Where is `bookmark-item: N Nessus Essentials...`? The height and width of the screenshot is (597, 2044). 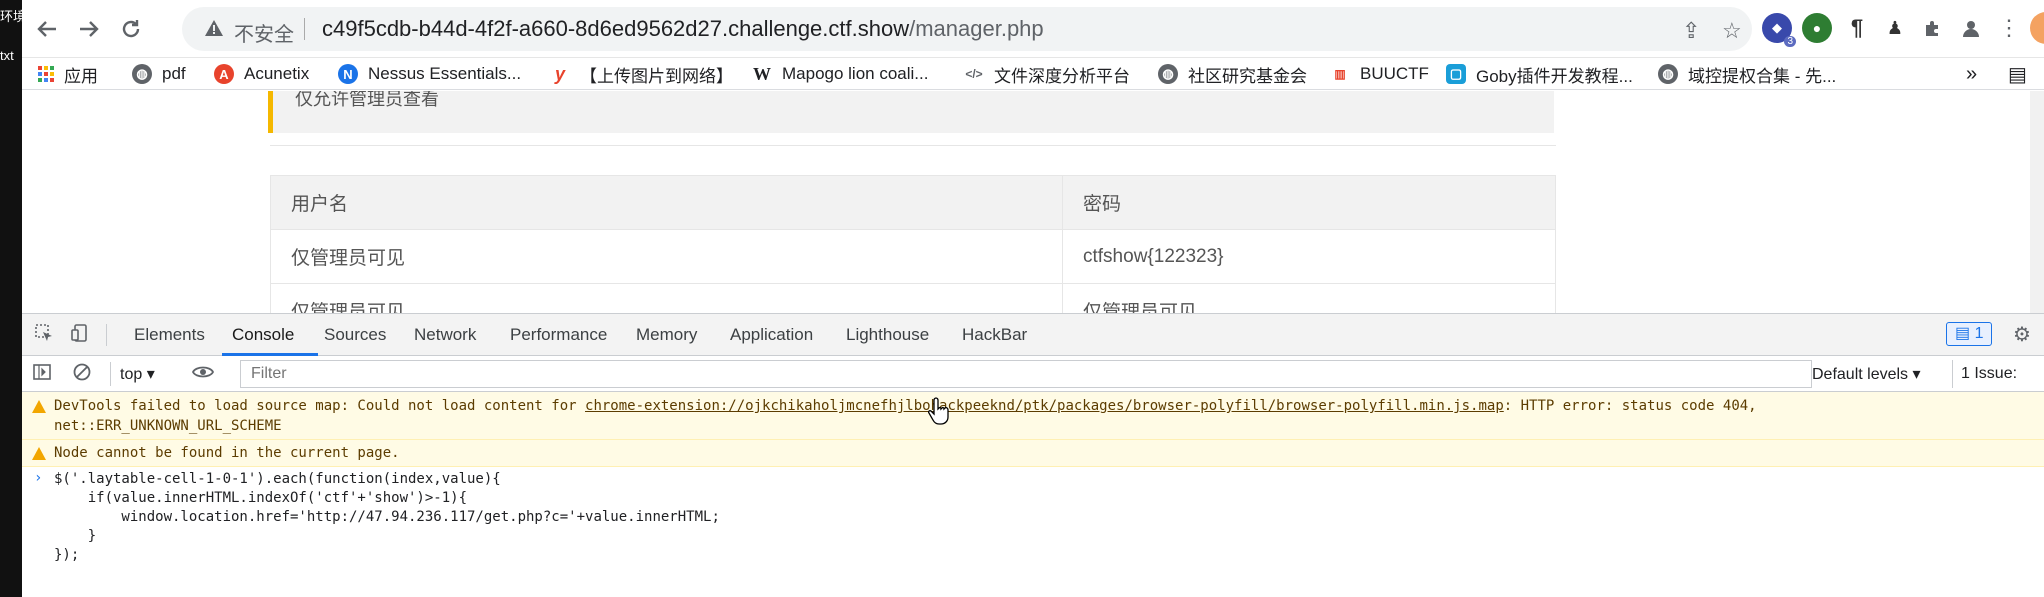
bookmark-item: N Nessus Essentials... is located at coordinates (429, 74).